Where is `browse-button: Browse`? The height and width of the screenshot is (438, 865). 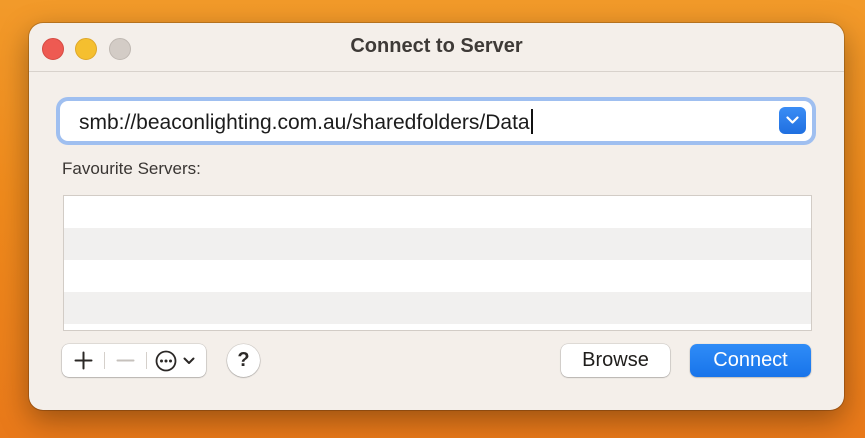 browse-button: Browse is located at coordinates (615, 360).